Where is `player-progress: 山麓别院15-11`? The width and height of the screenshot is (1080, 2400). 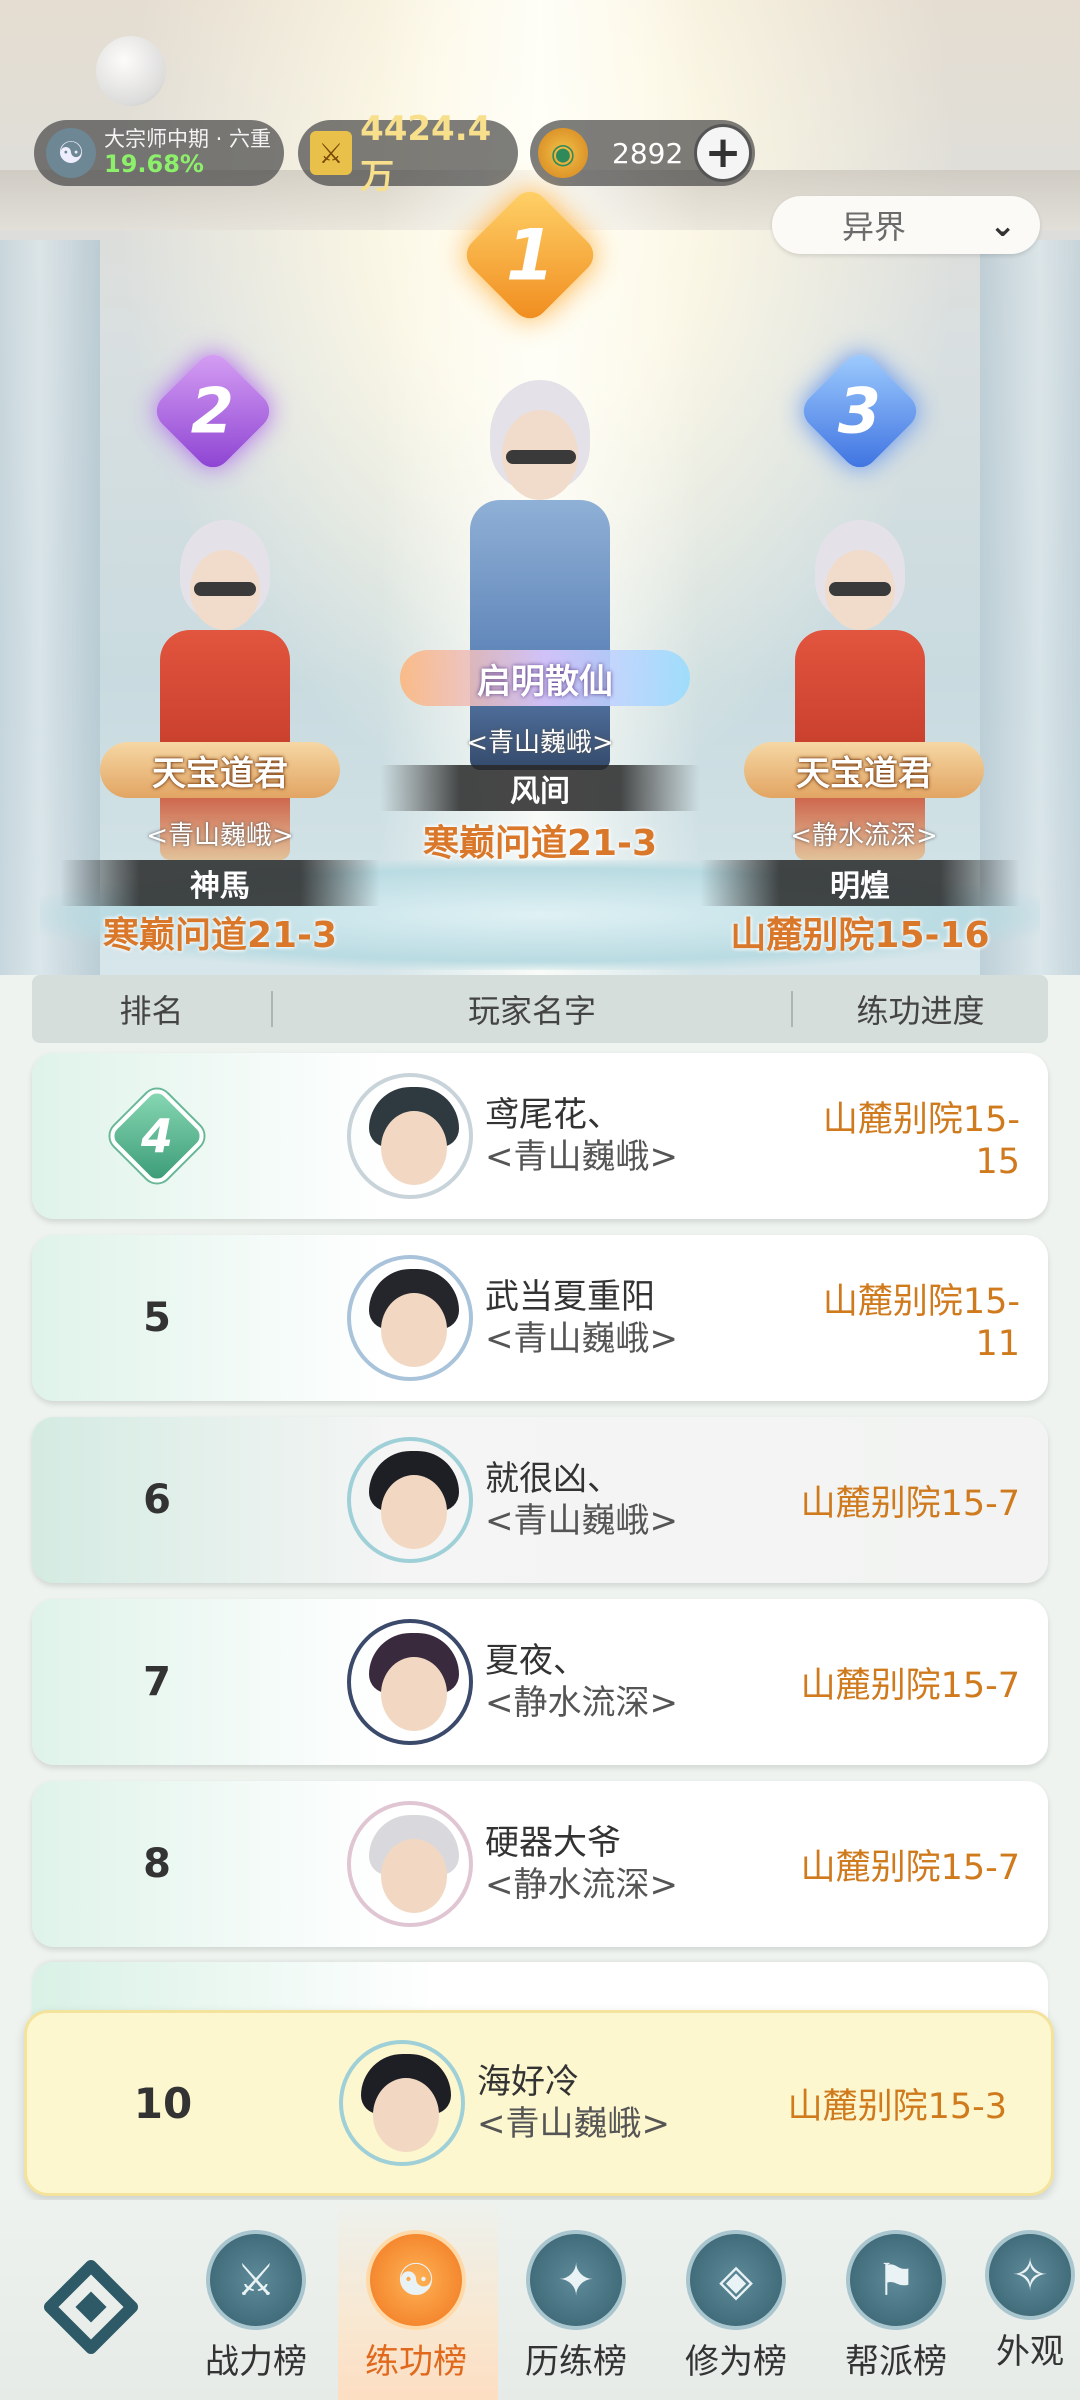 player-progress: 山麓别院15-11 is located at coordinates (921, 1322).